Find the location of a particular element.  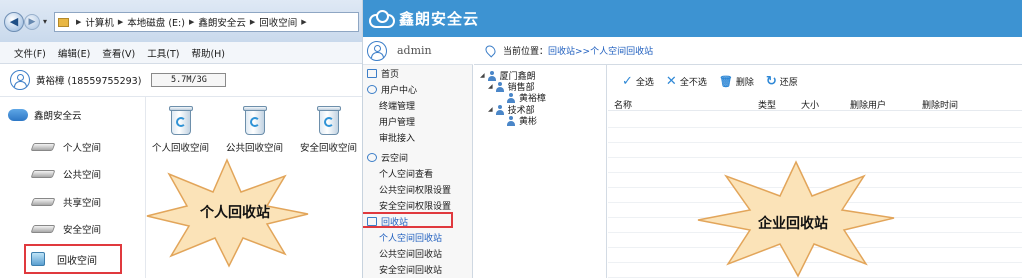

sidebar-item-6: 个人空间查看 is located at coordinates (418, 173).